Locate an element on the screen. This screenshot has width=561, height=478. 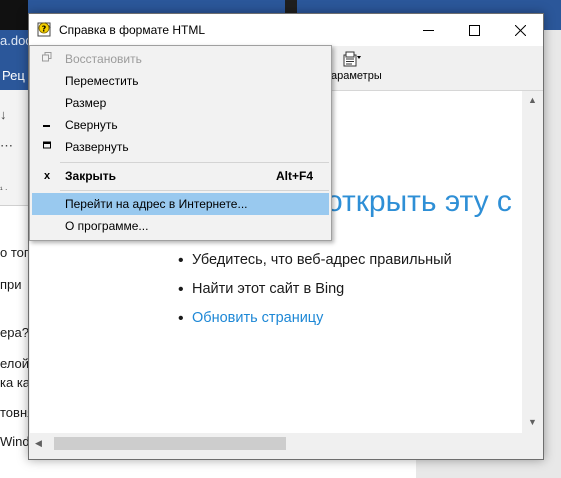
menu-item-close: x Закрыть Alt+F4 is located at coordinates (180, 176).